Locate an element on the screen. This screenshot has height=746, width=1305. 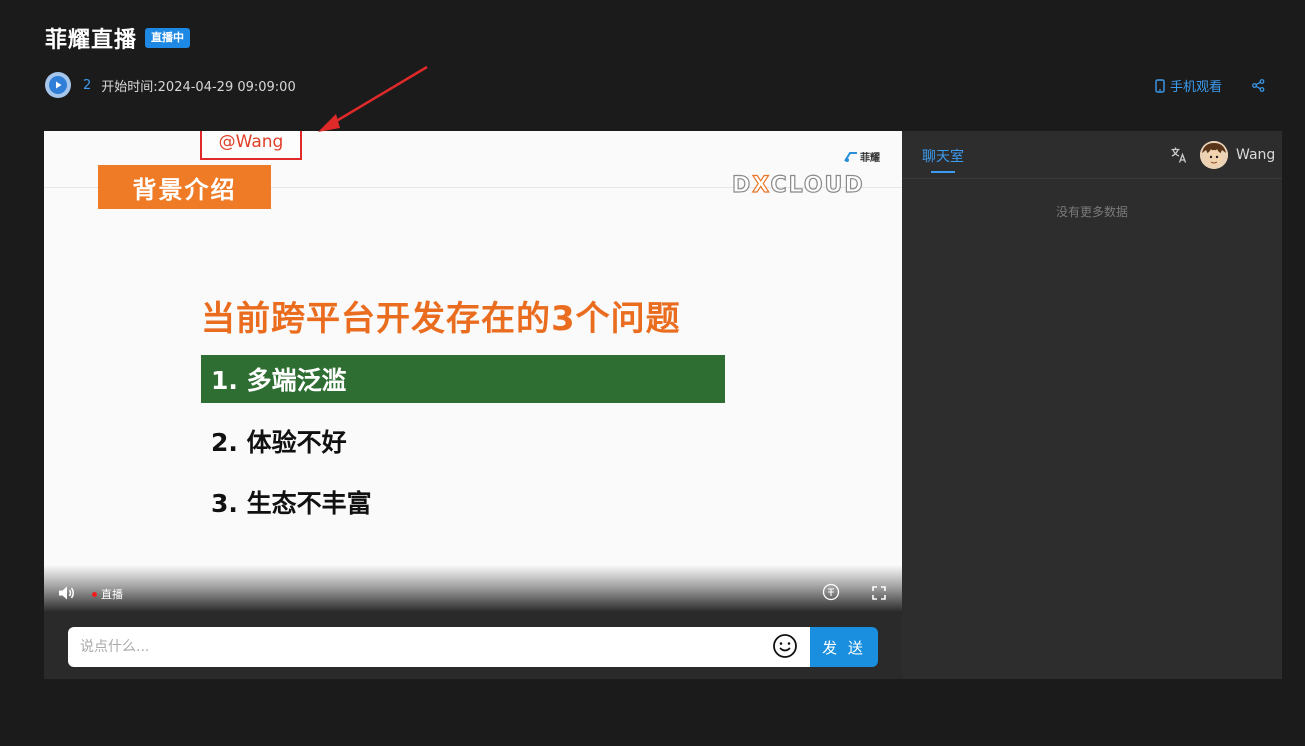
user-watermark: @Wang is located at coordinates (251, 145).